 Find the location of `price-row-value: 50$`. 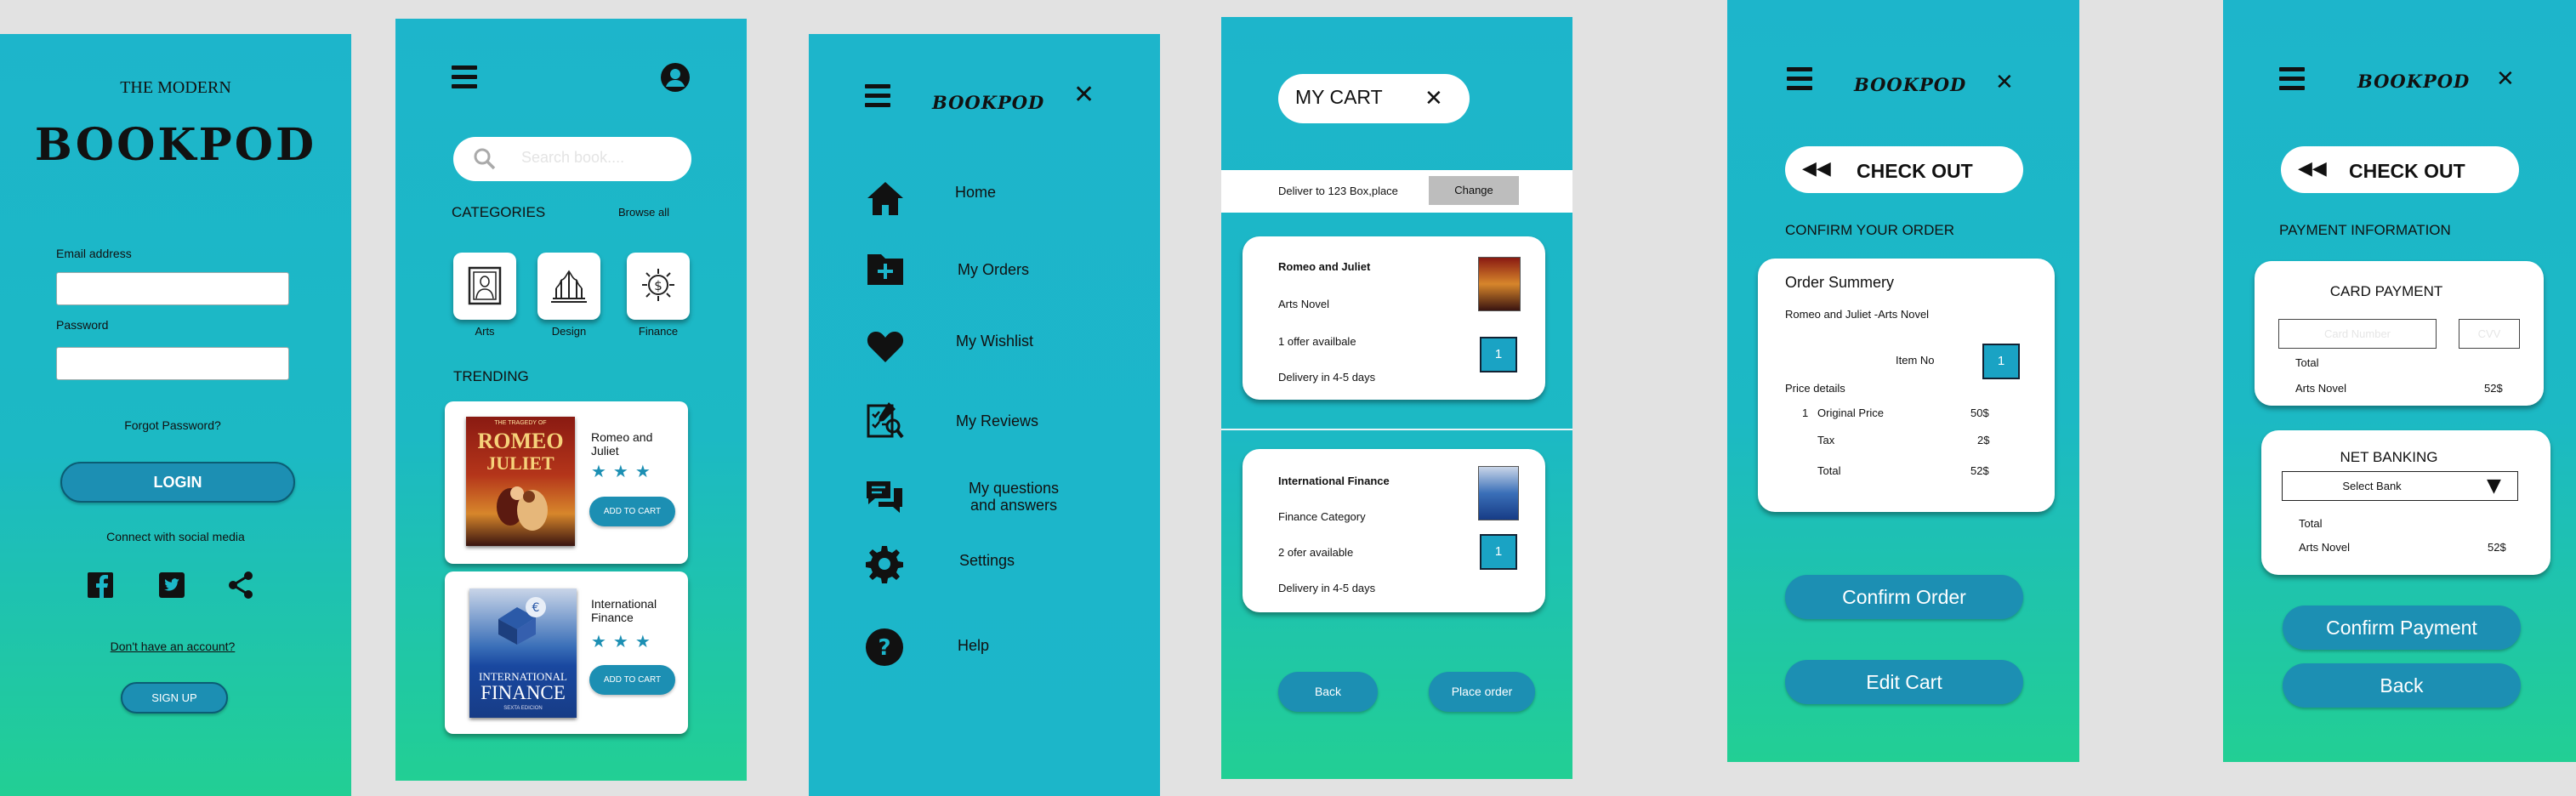

price-row-value: 50$ is located at coordinates (1979, 413).